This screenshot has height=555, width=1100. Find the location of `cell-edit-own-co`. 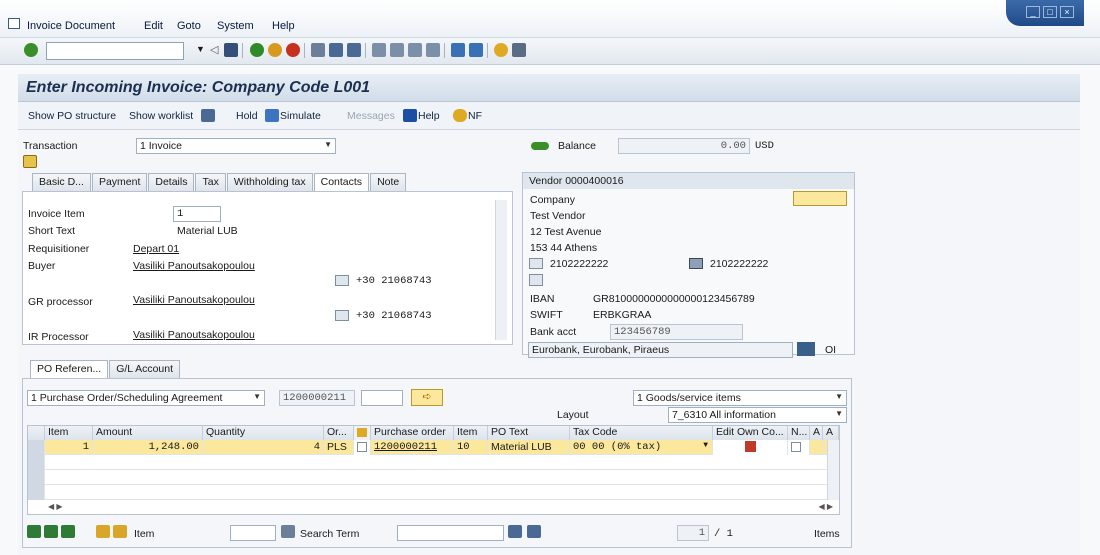

cell-edit-own-co is located at coordinates (750, 447).